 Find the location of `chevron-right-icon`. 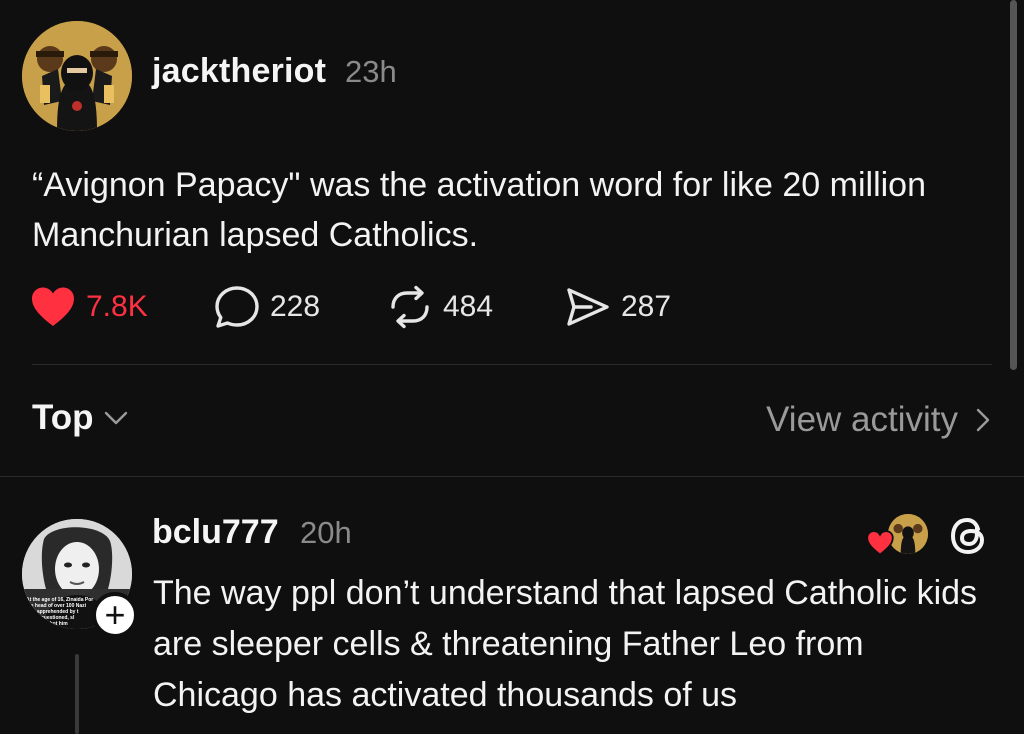

chevron-right-icon is located at coordinates (983, 420).